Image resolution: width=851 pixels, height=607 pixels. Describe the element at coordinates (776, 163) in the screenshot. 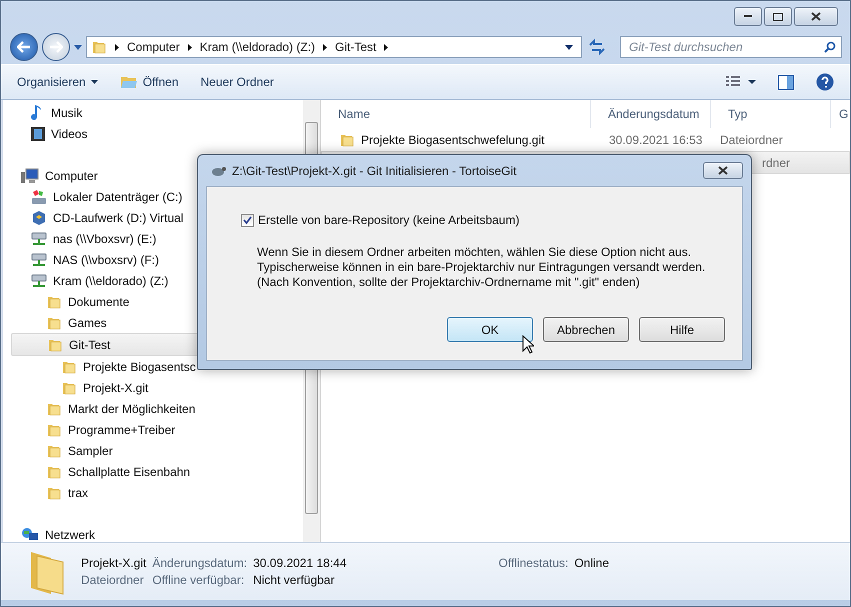

I see `type-cell: rdner` at that location.